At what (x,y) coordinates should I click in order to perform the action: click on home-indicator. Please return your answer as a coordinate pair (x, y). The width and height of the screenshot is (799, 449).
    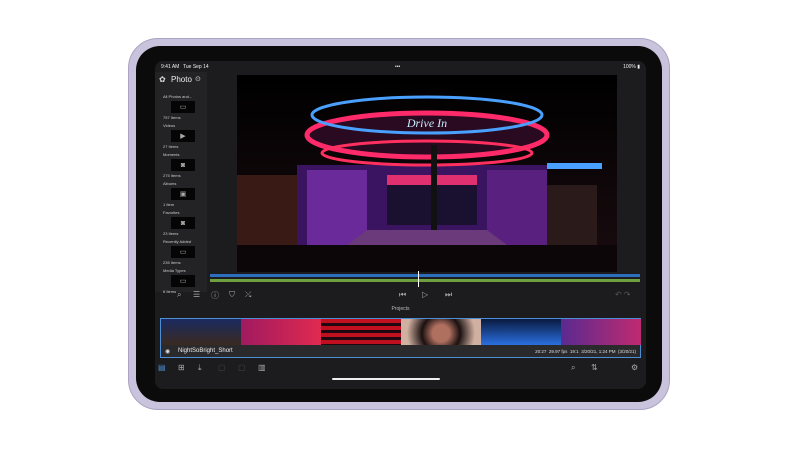
    Looking at the image, I should click on (386, 379).